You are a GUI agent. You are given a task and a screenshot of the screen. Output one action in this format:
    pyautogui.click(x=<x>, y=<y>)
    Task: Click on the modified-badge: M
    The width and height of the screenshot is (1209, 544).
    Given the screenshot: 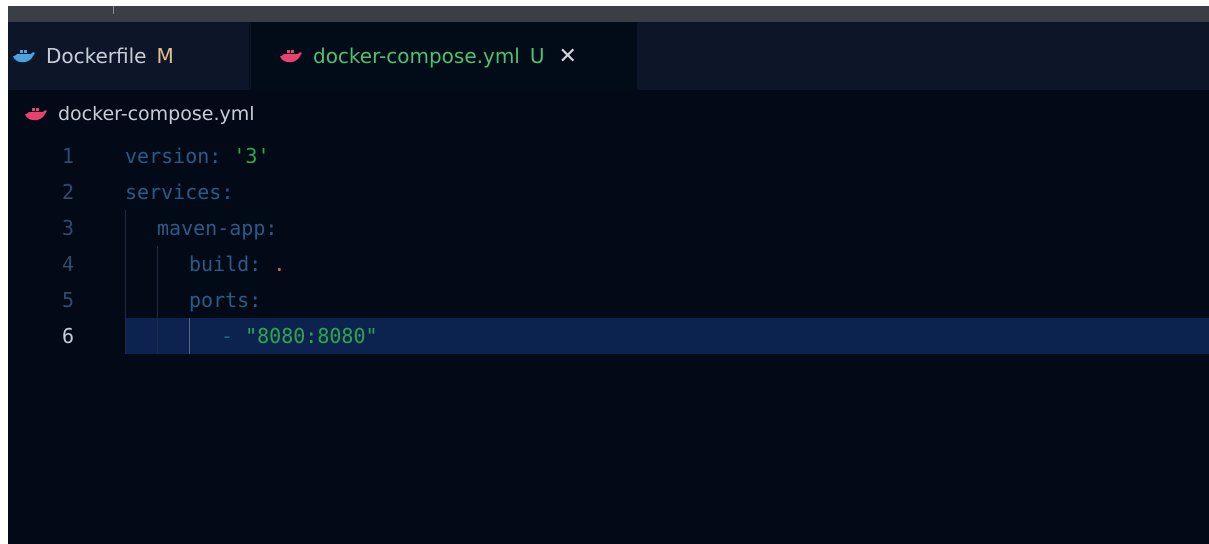 What is the action you would take?
    pyautogui.click(x=165, y=56)
    